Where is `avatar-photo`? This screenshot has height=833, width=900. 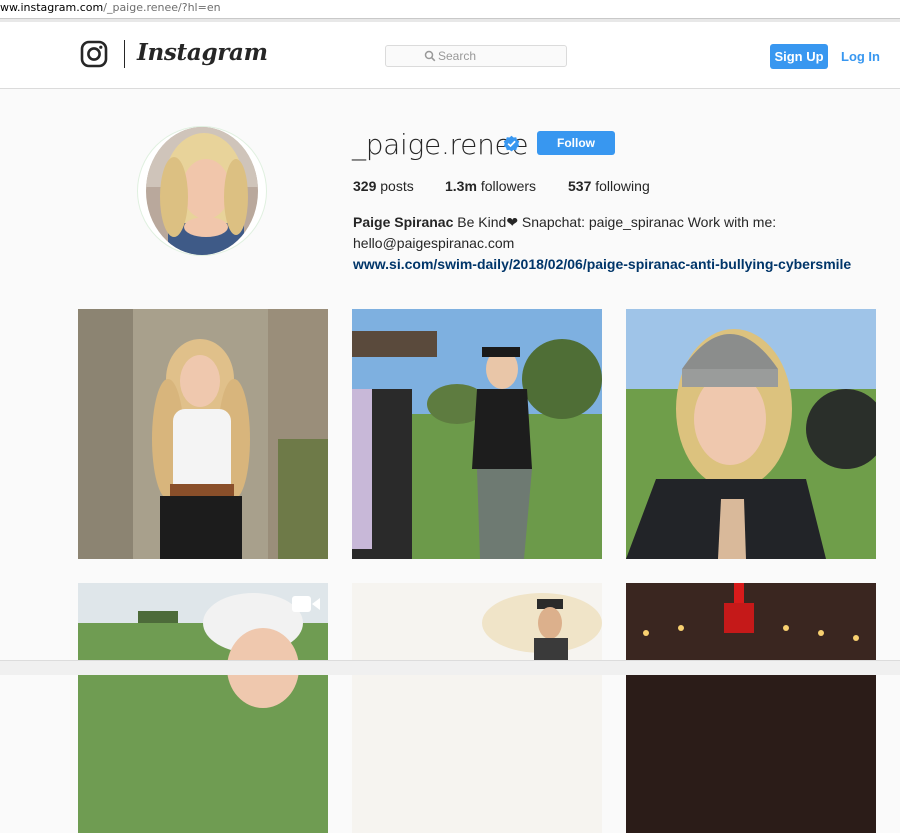 avatar-photo is located at coordinates (202, 191).